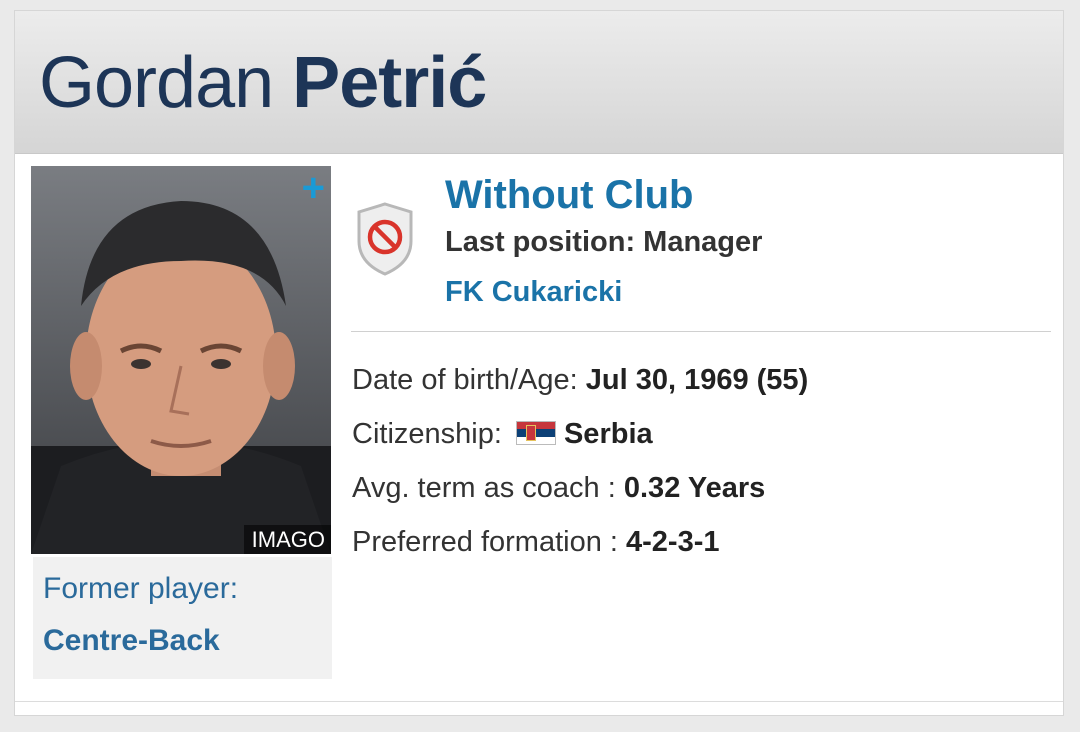  I want to click on divider, so click(701, 331).